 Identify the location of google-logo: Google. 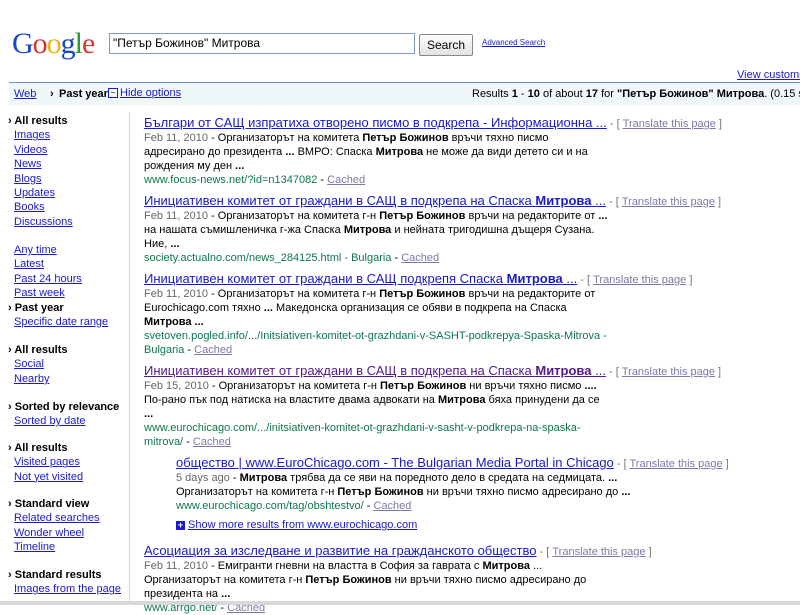
(53, 44).